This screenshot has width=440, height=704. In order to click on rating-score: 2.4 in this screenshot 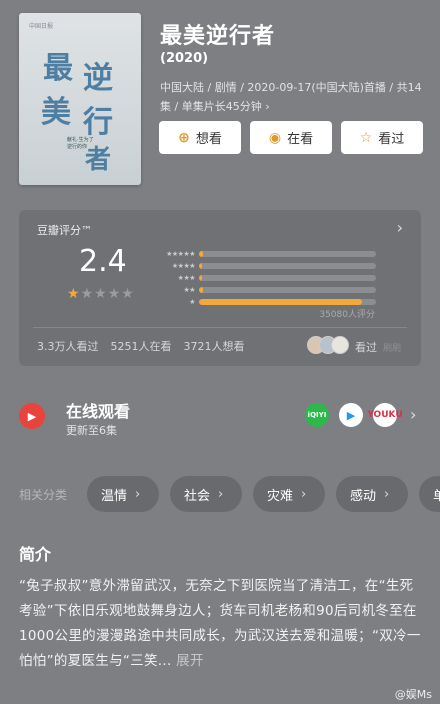, I will do `click(103, 261)`.